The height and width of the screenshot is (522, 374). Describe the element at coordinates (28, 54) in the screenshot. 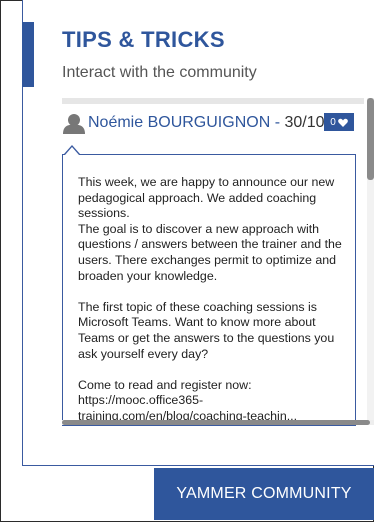

I see `accent-bar` at that location.